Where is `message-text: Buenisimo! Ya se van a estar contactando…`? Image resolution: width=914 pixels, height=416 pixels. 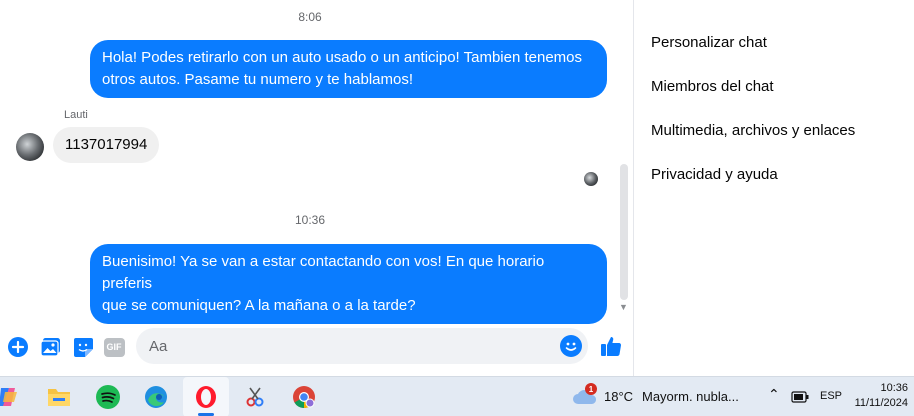 message-text: Buenisimo! Ya se van a estar contactando… is located at coordinates (323, 272).